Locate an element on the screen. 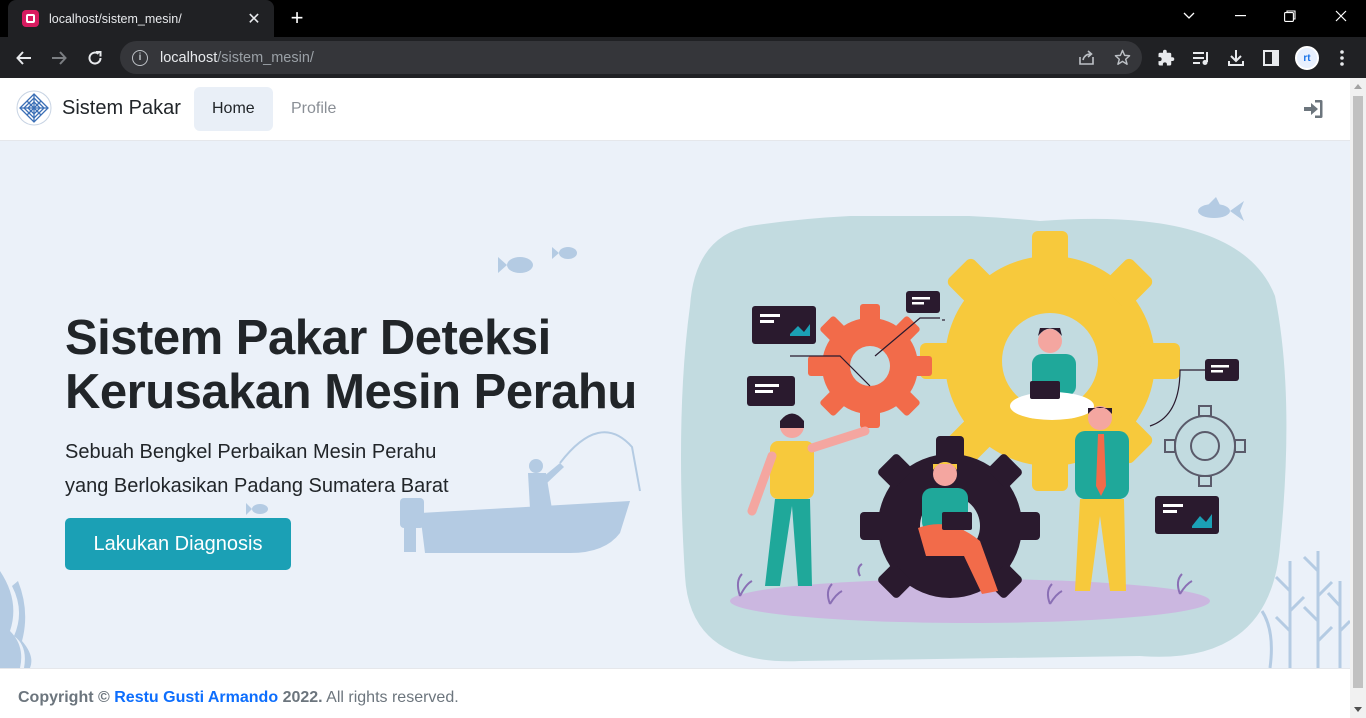 Image resolution: width=1366 pixels, height=718 pixels. brand: Sistem Pakar is located at coordinates (98, 108).